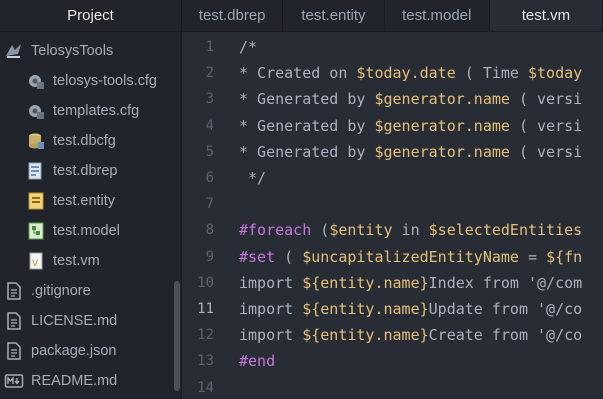  I want to click on tree-item-label: README.md, so click(74, 381).